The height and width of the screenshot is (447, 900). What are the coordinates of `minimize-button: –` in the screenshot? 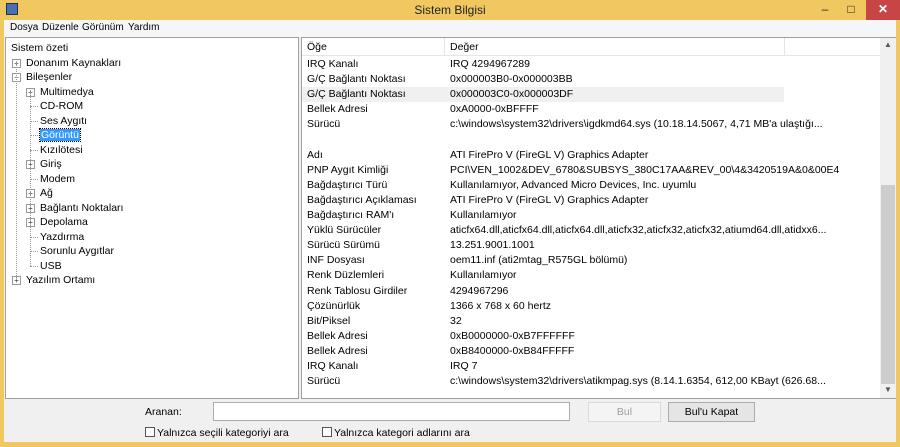 It's located at (825, 10).